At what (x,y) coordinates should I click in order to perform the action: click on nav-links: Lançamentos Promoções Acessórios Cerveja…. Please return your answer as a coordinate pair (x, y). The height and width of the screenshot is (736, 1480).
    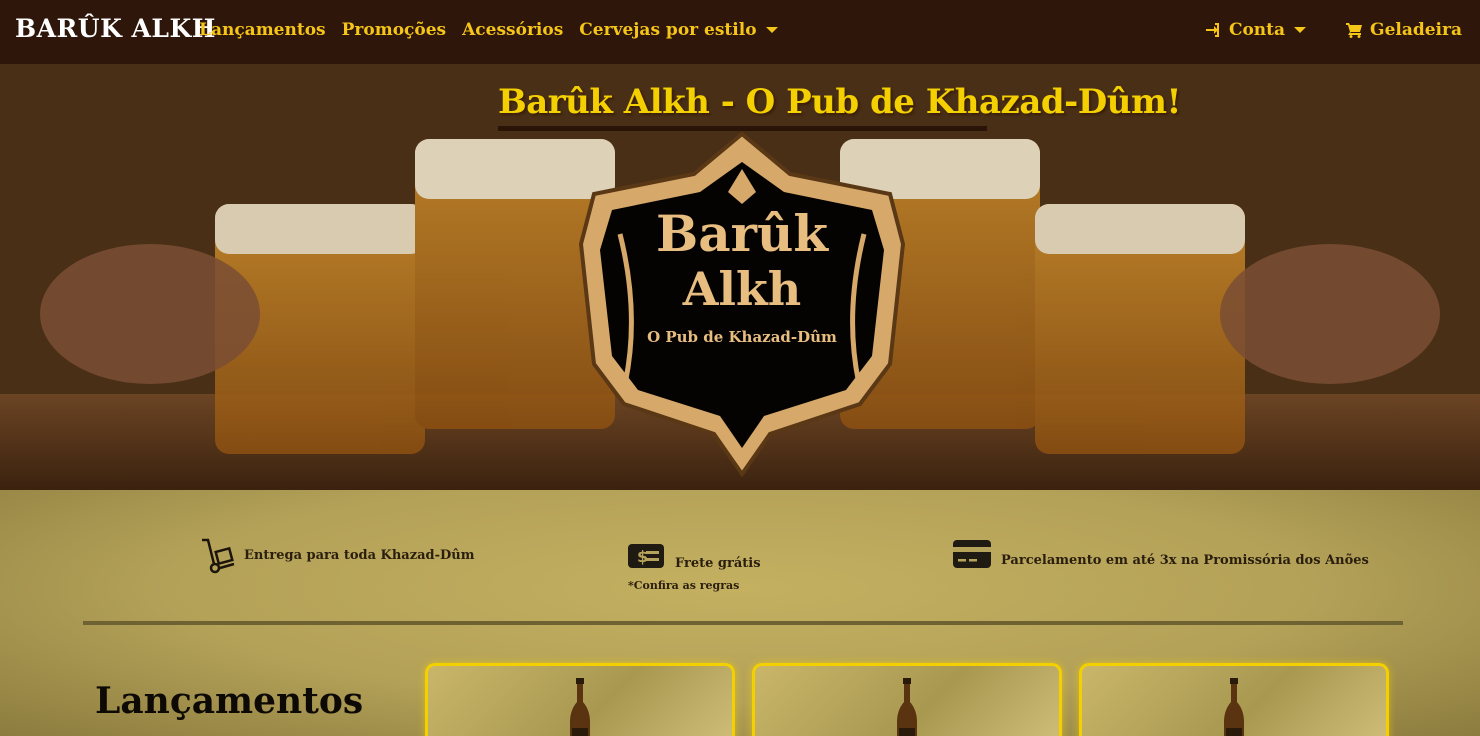
    Looking at the image, I should click on (488, 30).